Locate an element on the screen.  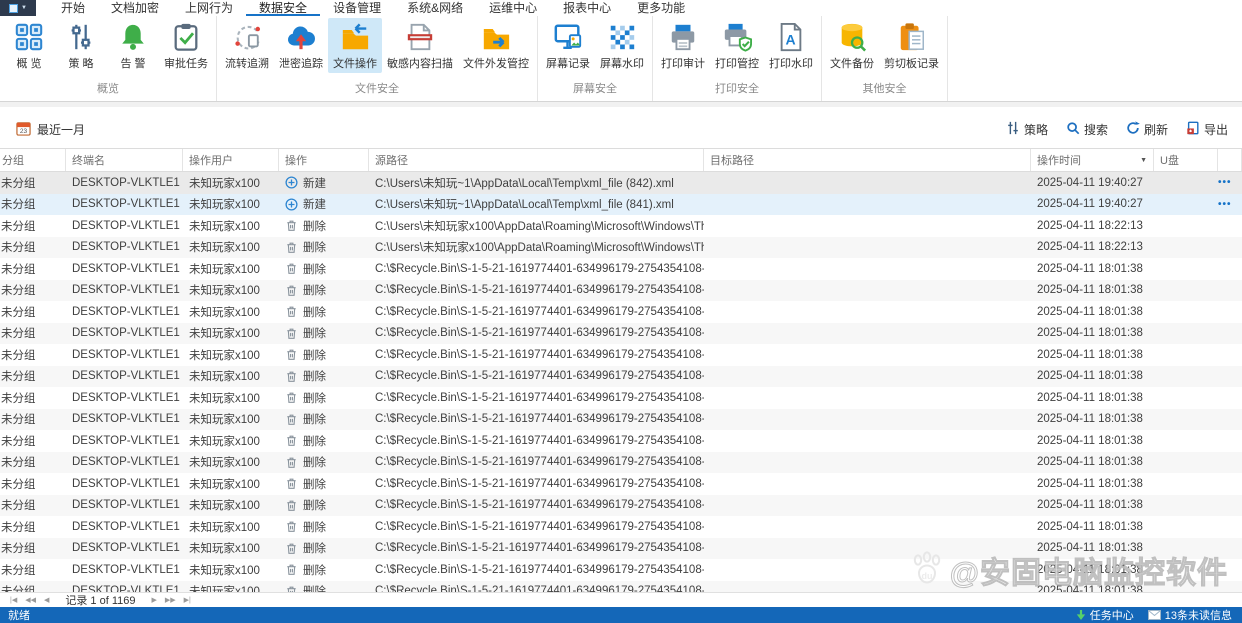
column-header-目标路径: 目标路径 is located at coordinates (867, 160).